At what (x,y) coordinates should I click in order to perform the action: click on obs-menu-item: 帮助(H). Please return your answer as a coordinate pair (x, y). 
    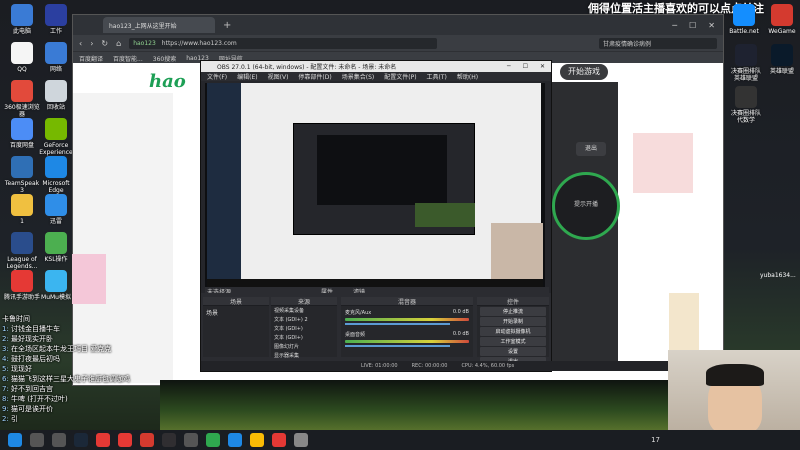
    Looking at the image, I should click on (467, 76).